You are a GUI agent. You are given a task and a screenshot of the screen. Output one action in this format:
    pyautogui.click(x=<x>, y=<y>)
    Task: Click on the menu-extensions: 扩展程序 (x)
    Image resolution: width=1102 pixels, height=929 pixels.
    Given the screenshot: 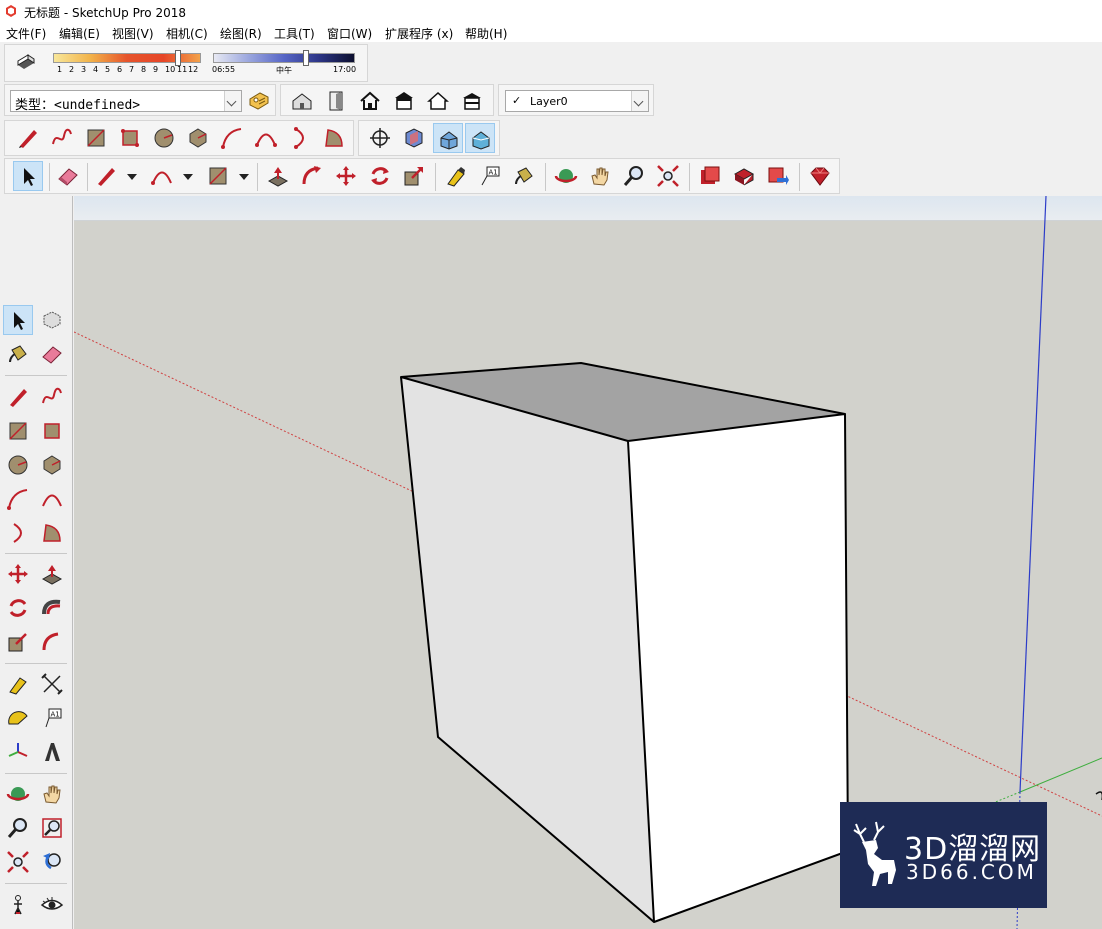 What is the action you would take?
    pyautogui.click(x=419, y=33)
    